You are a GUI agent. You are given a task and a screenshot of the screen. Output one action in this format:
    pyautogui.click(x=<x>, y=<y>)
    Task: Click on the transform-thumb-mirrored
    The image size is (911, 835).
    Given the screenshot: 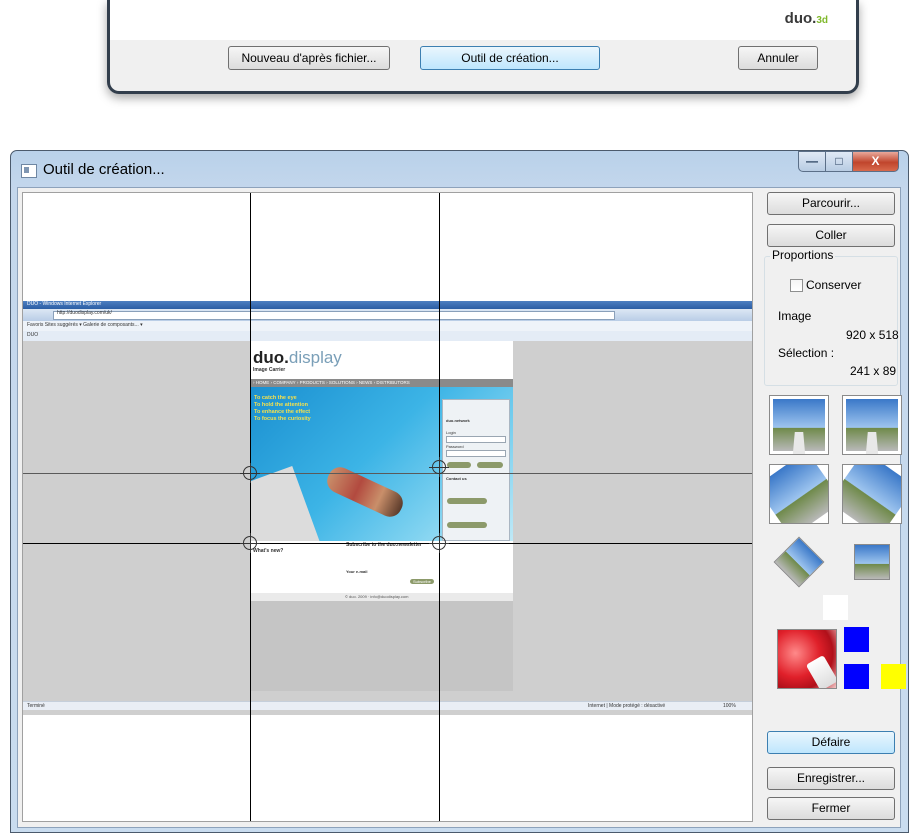 What is the action you would take?
    pyautogui.click(x=872, y=425)
    